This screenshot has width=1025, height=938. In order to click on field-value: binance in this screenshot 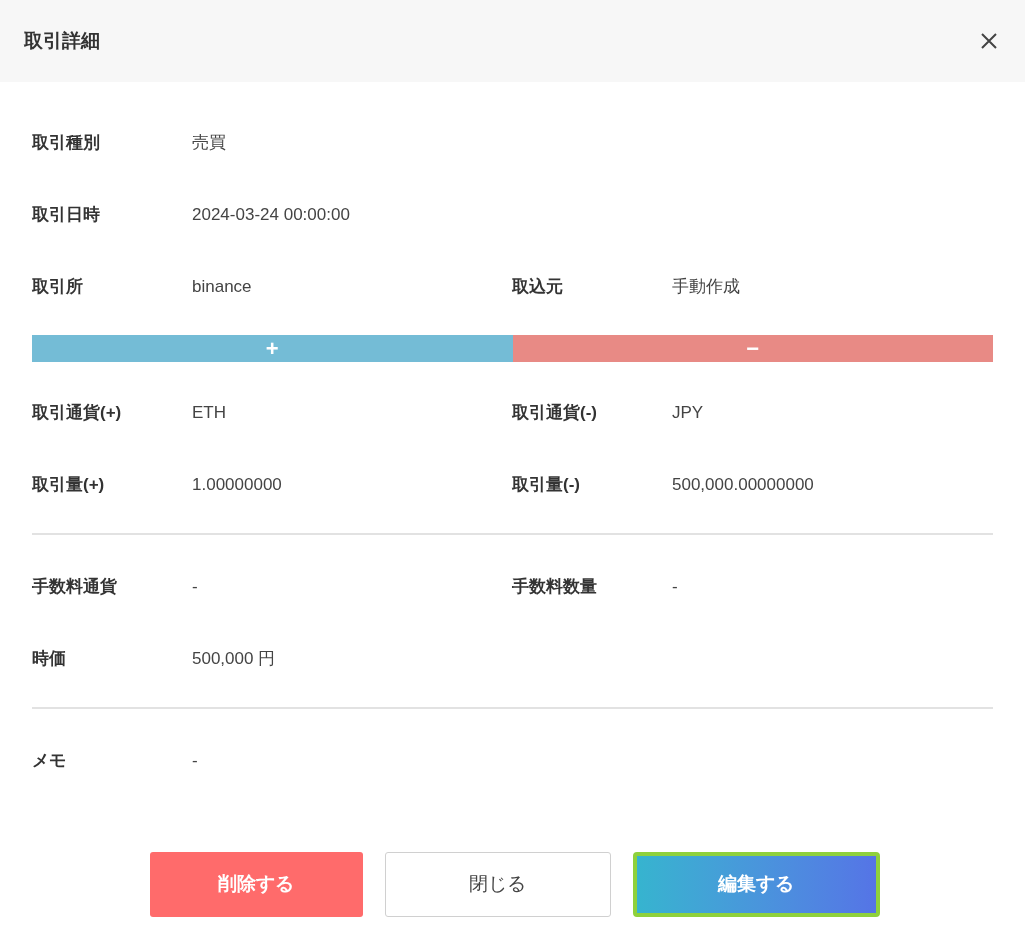, I will do `click(222, 287)`.